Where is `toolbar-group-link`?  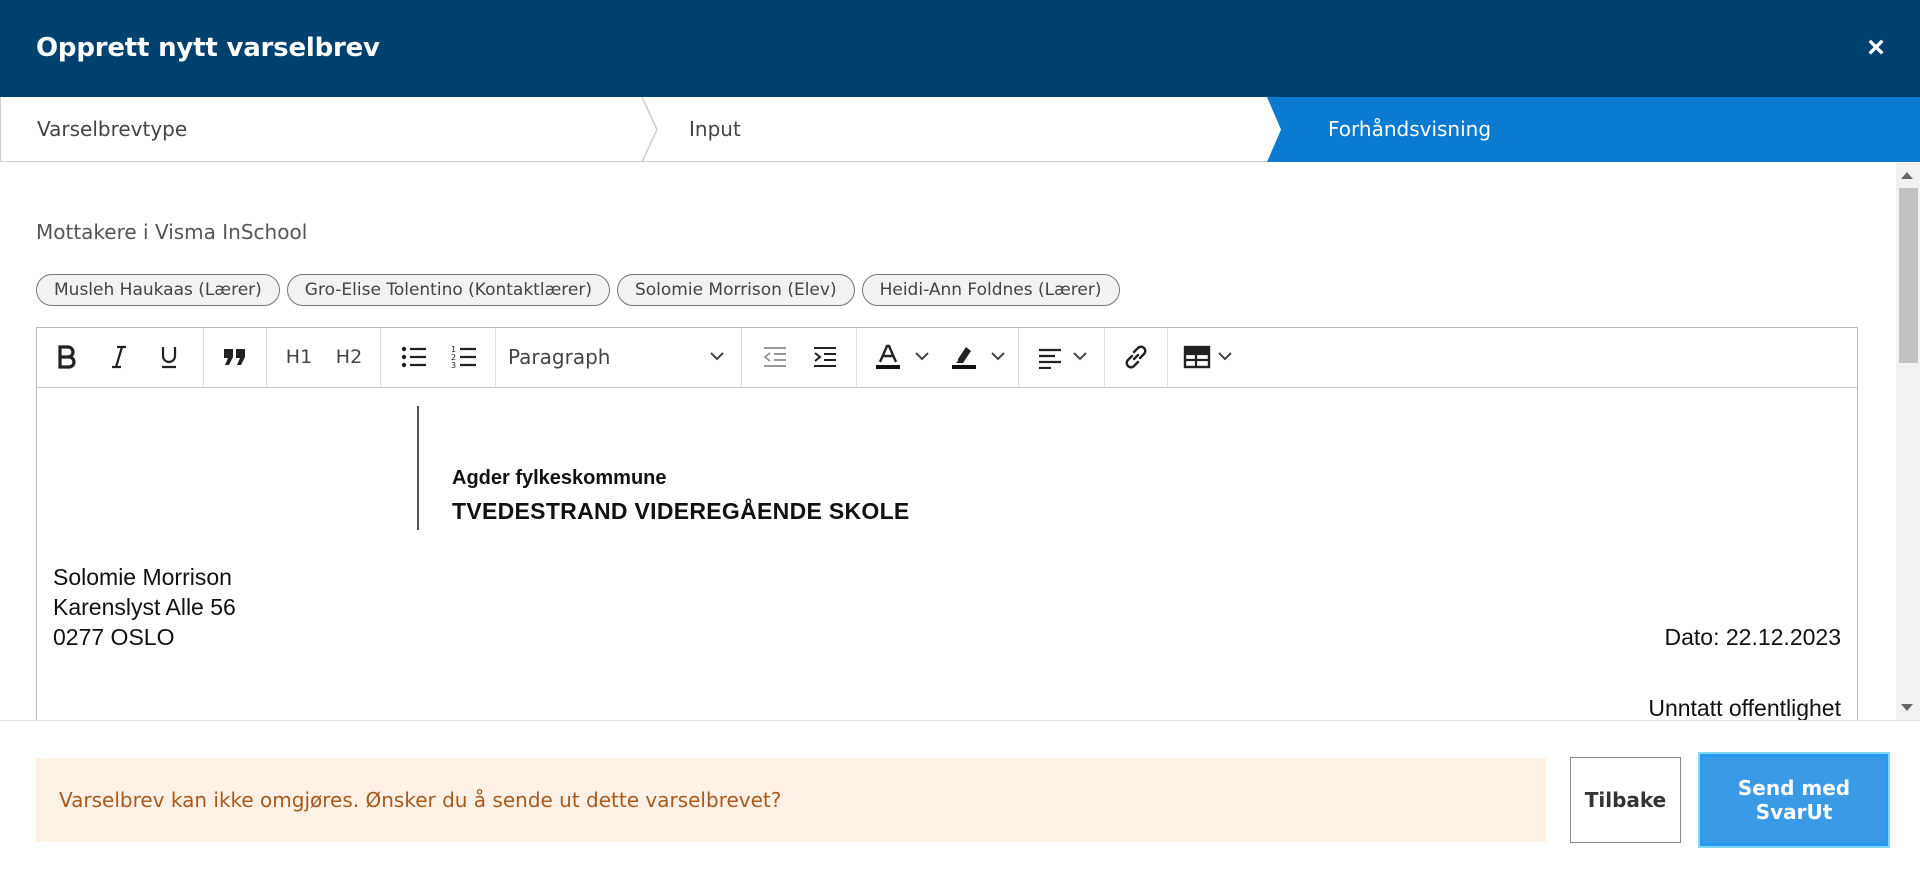
toolbar-group-link is located at coordinates (1136, 357).